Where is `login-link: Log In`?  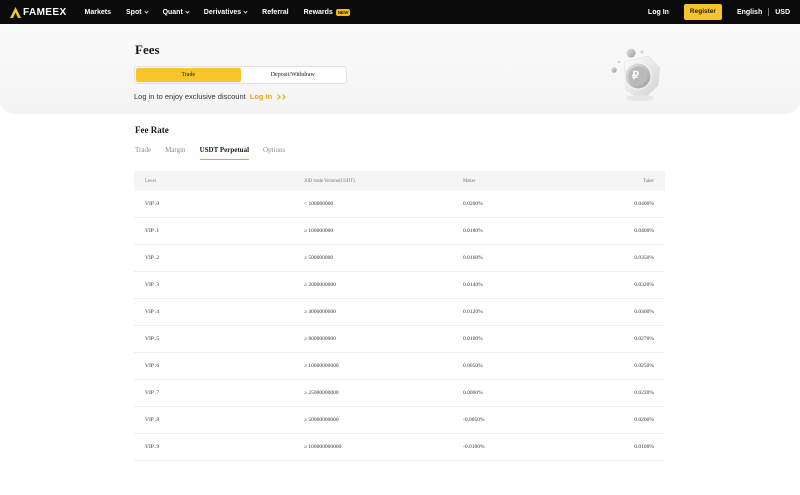 login-link: Log In is located at coordinates (658, 12).